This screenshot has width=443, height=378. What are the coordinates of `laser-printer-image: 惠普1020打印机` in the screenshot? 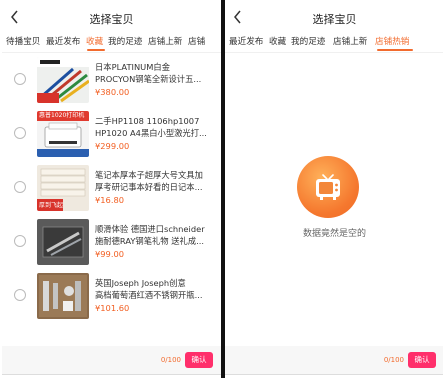 It's located at (63, 134).